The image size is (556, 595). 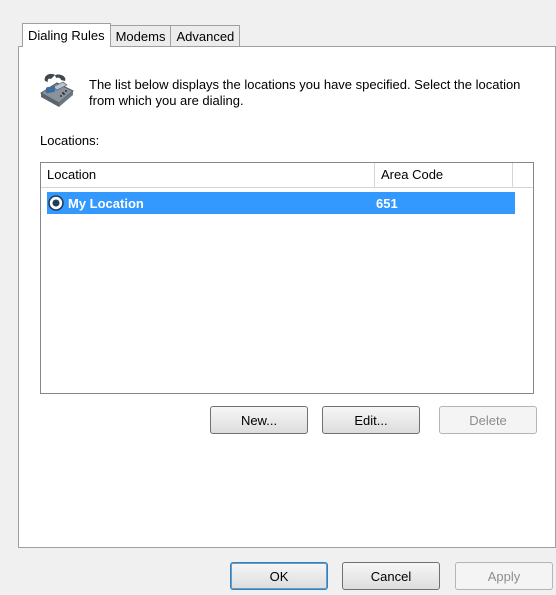 What do you see at coordinates (387, 203) in the screenshot?
I see `row-area-code: 651` at bounding box center [387, 203].